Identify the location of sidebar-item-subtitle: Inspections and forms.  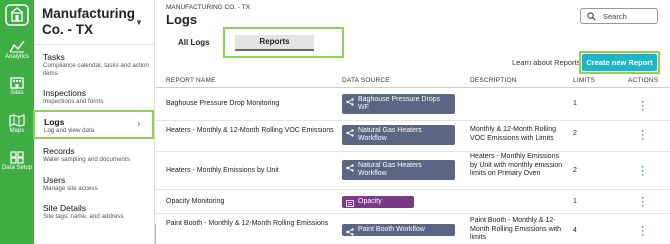
(73, 101).